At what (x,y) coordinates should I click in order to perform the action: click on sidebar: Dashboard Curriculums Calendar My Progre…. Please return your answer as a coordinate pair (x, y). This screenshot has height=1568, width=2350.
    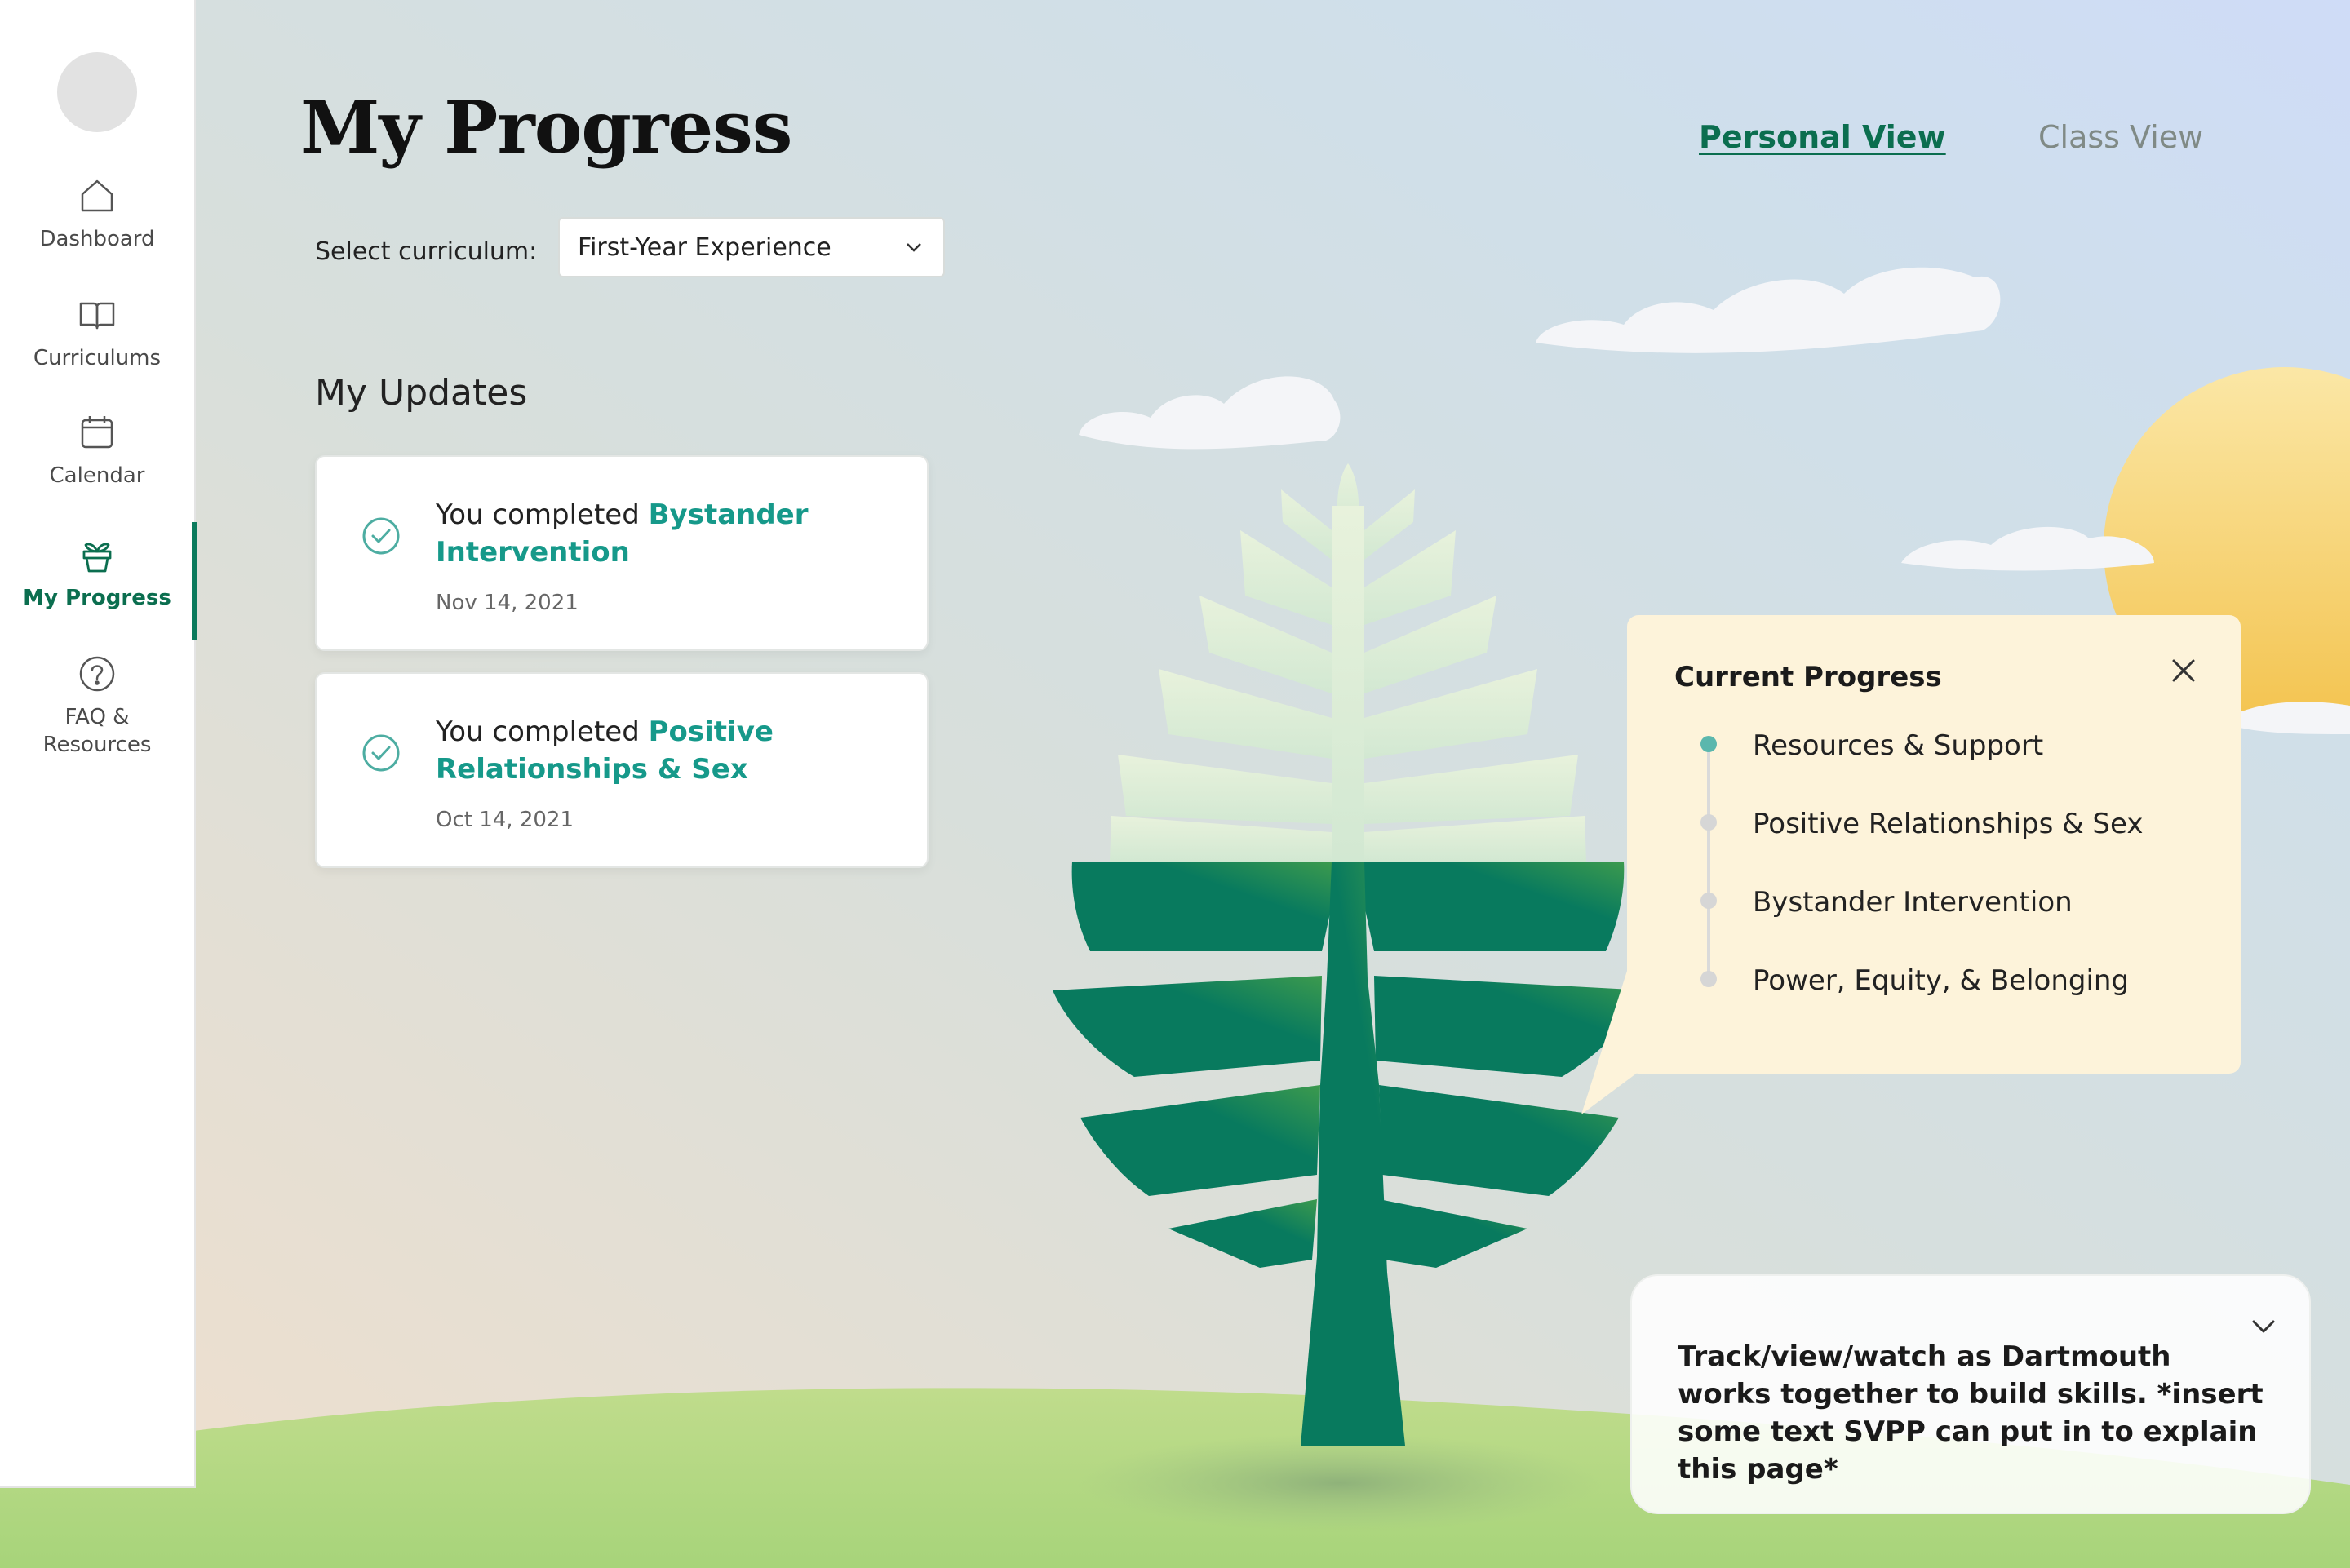
    Looking at the image, I should click on (98, 744).